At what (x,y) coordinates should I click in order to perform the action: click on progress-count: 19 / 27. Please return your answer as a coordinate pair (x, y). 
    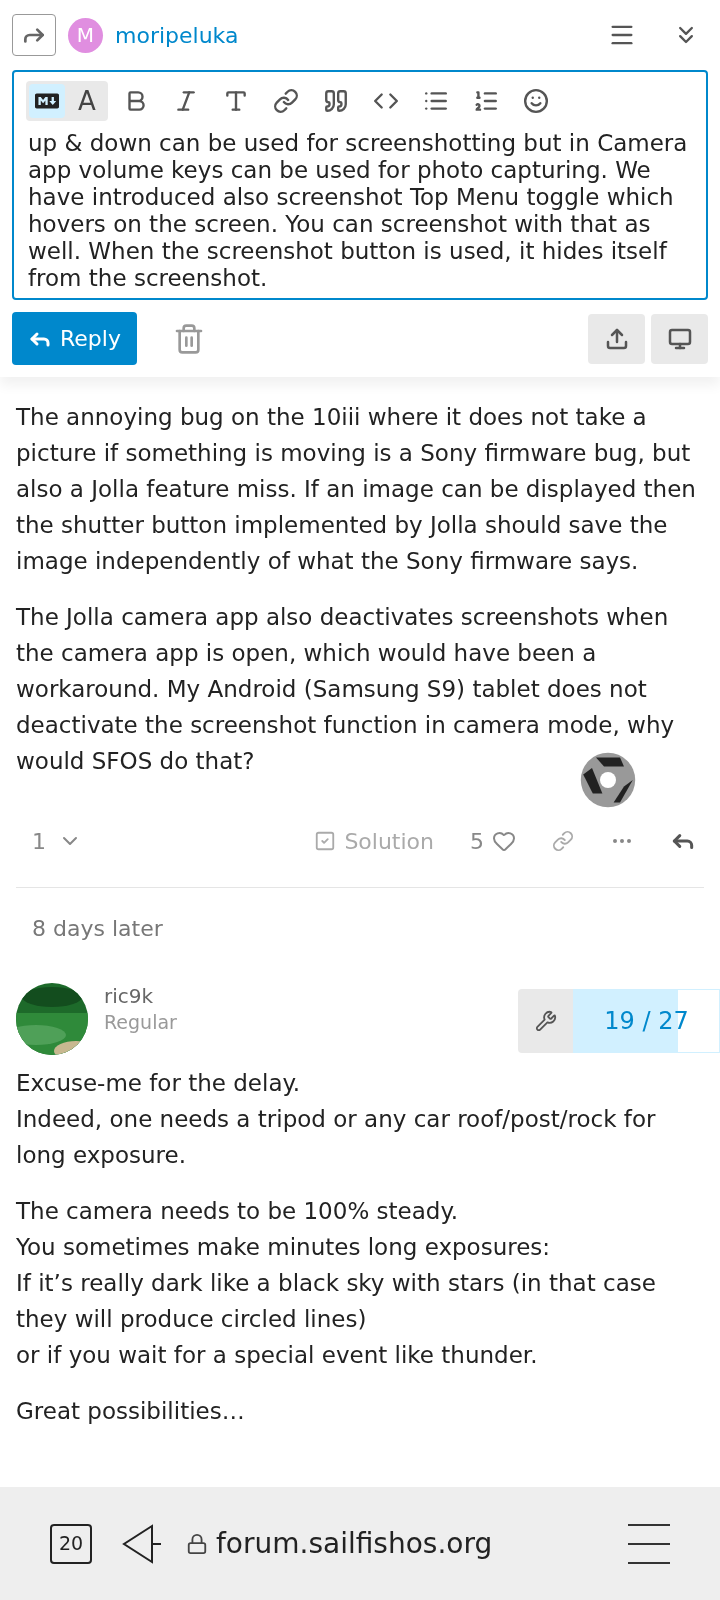
    Looking at the image, I should click on (646, 1021).